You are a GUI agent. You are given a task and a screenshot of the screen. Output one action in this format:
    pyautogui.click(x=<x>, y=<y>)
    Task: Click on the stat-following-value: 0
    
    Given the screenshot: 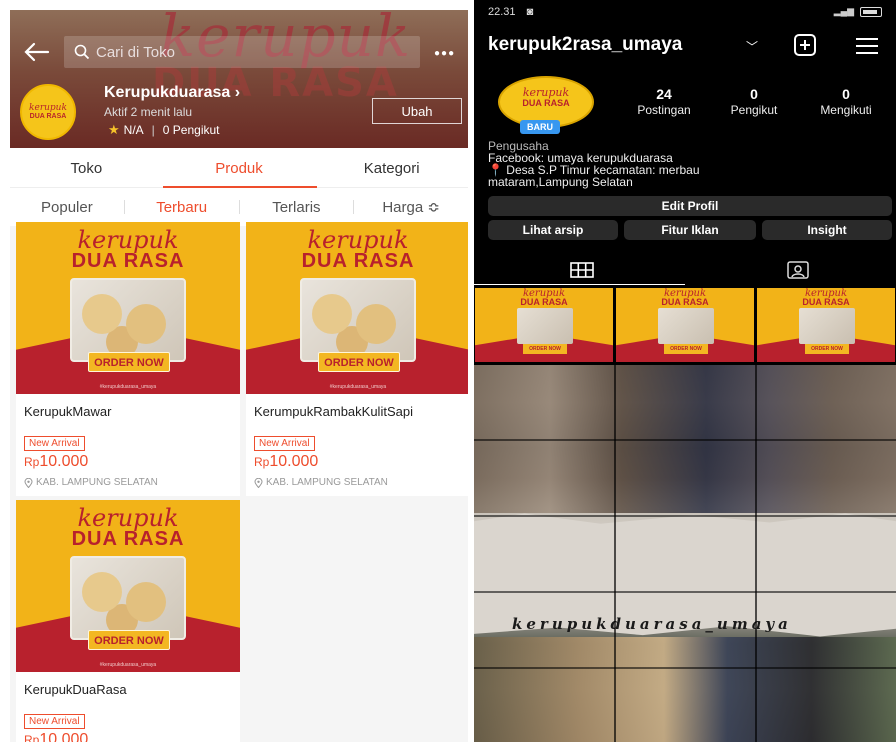 What is the action you would take?
    pyautogui.click(x=846, y=94)
    